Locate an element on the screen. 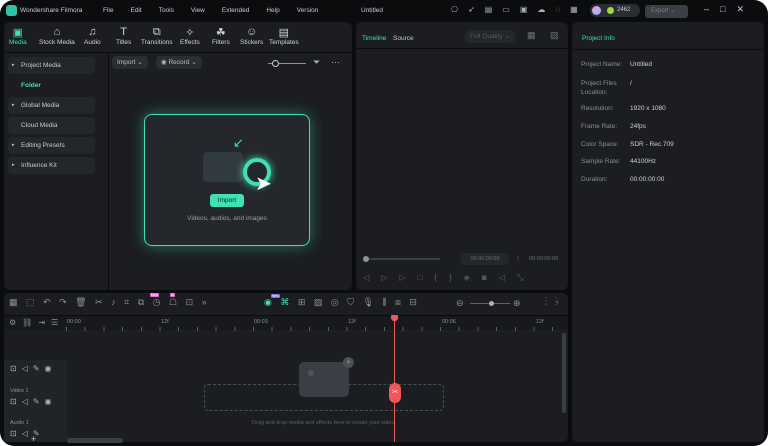 The height and width of the screenshot is (446, 768). select-icon: ⬚ is located at coordinates (34, 302).